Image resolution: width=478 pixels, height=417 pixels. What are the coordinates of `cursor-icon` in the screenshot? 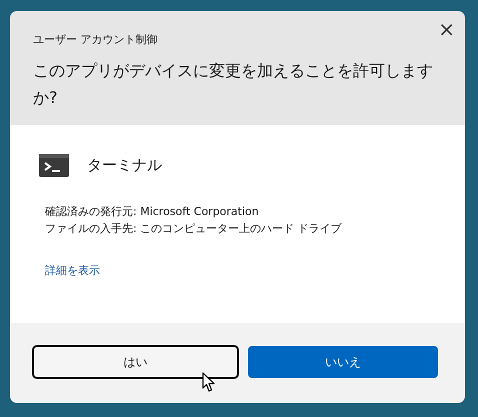 It's located at (209, 382).